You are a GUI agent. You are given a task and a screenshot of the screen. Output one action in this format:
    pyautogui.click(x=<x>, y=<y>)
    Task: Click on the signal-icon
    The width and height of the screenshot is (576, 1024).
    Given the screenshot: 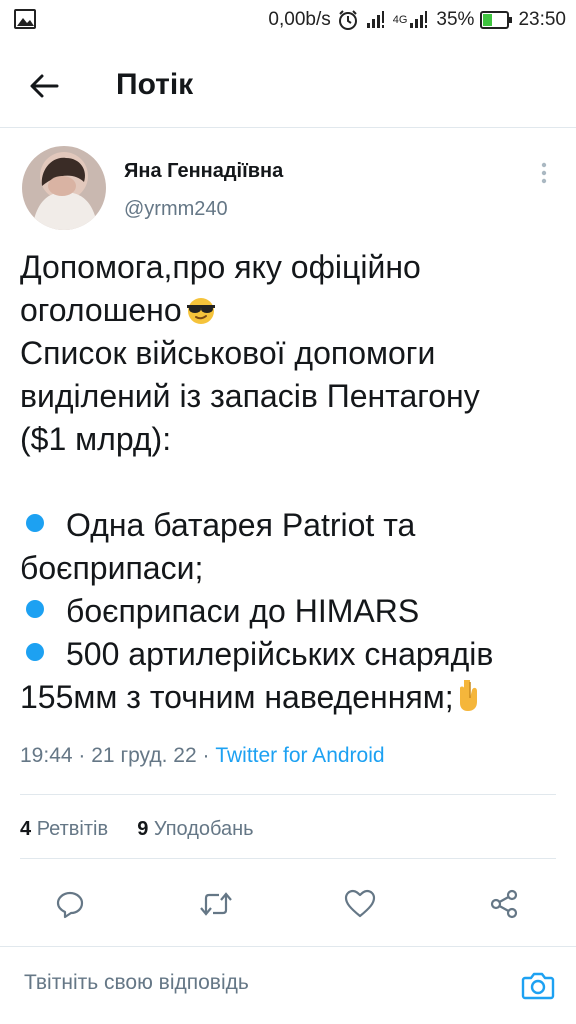 What is the action you would take?
    pyautogui.click(x=376, y=20)
    